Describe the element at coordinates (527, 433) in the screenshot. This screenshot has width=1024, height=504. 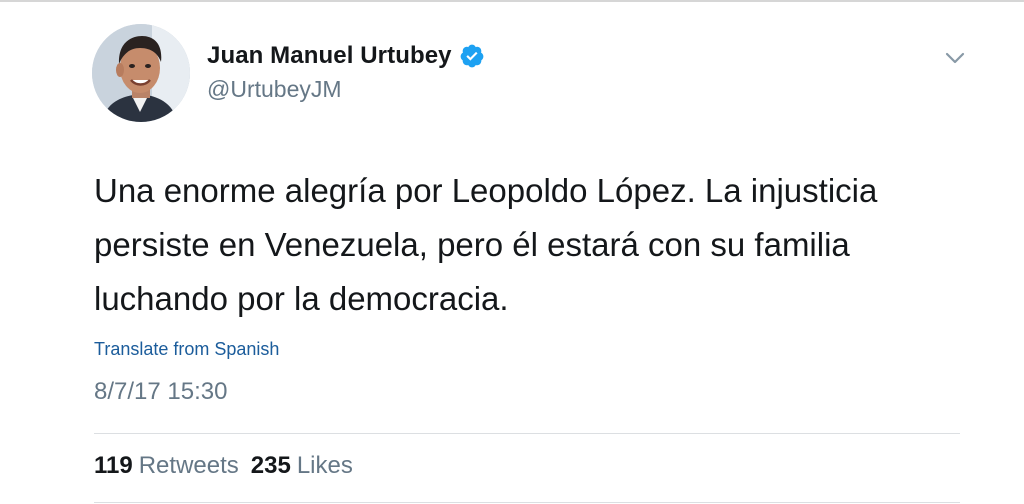
I see `stats-divider-top` at that location.